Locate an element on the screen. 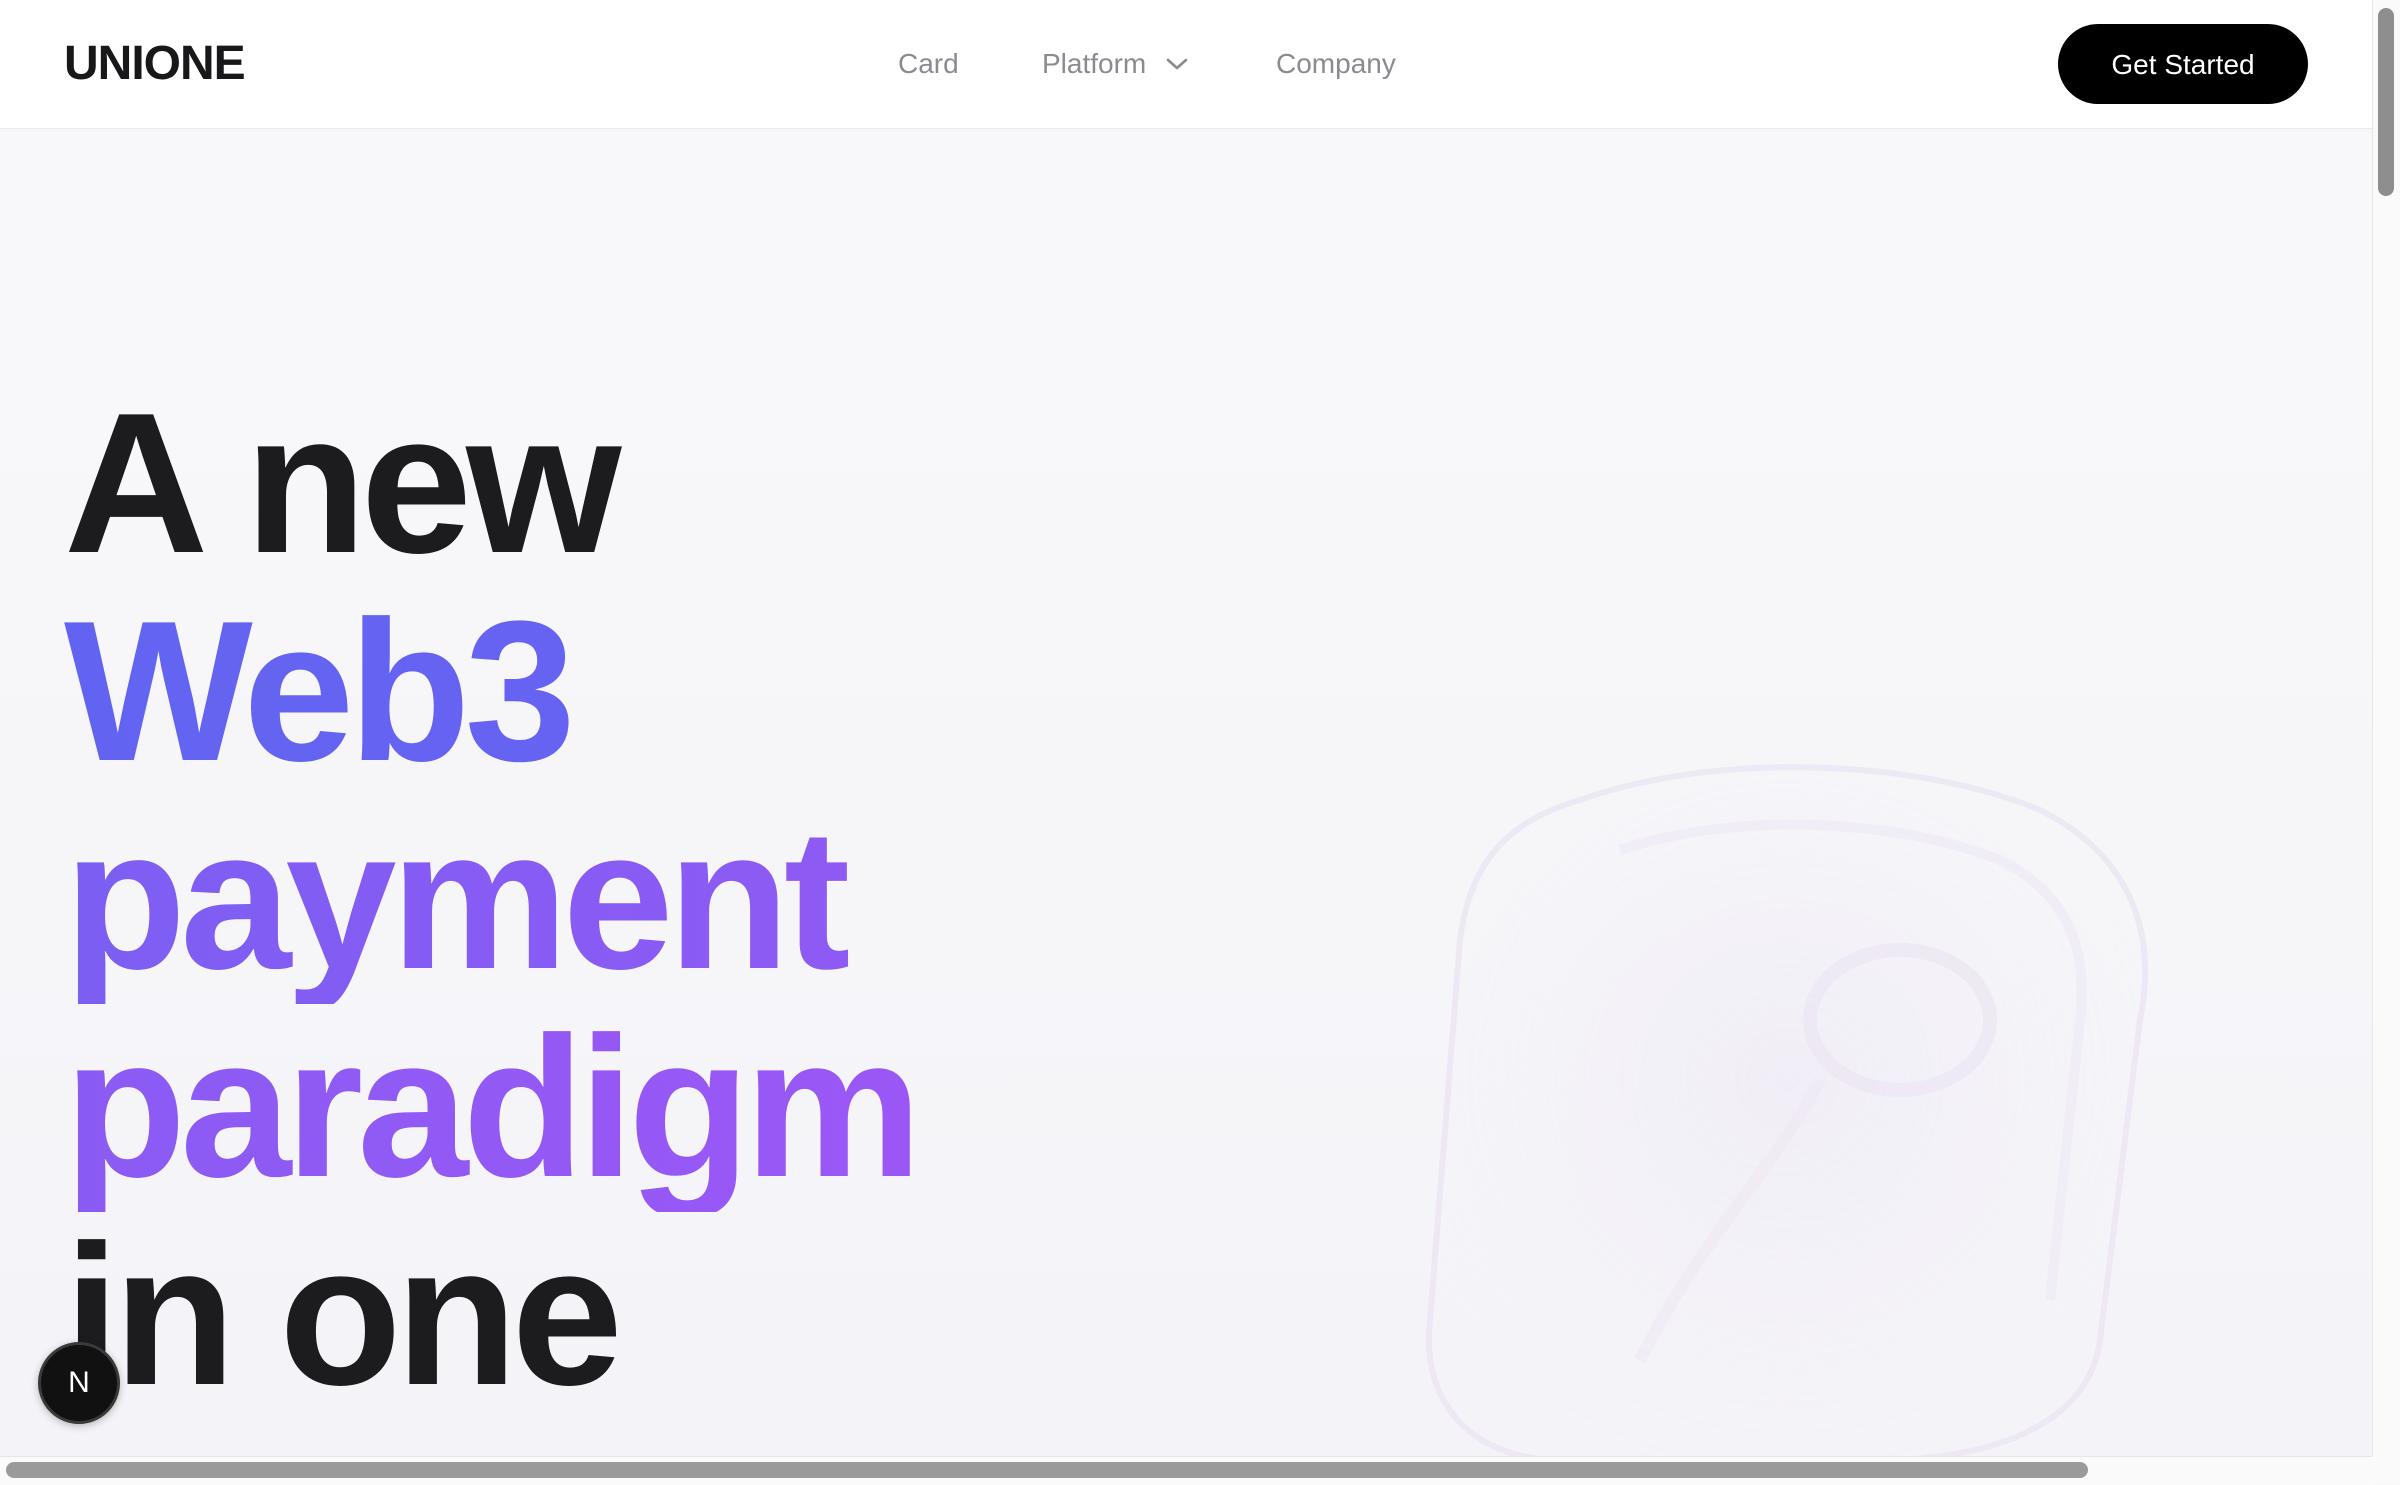  site-header: UNIONE Card Platform Company Get Started is located at coordinates (1186, 64).